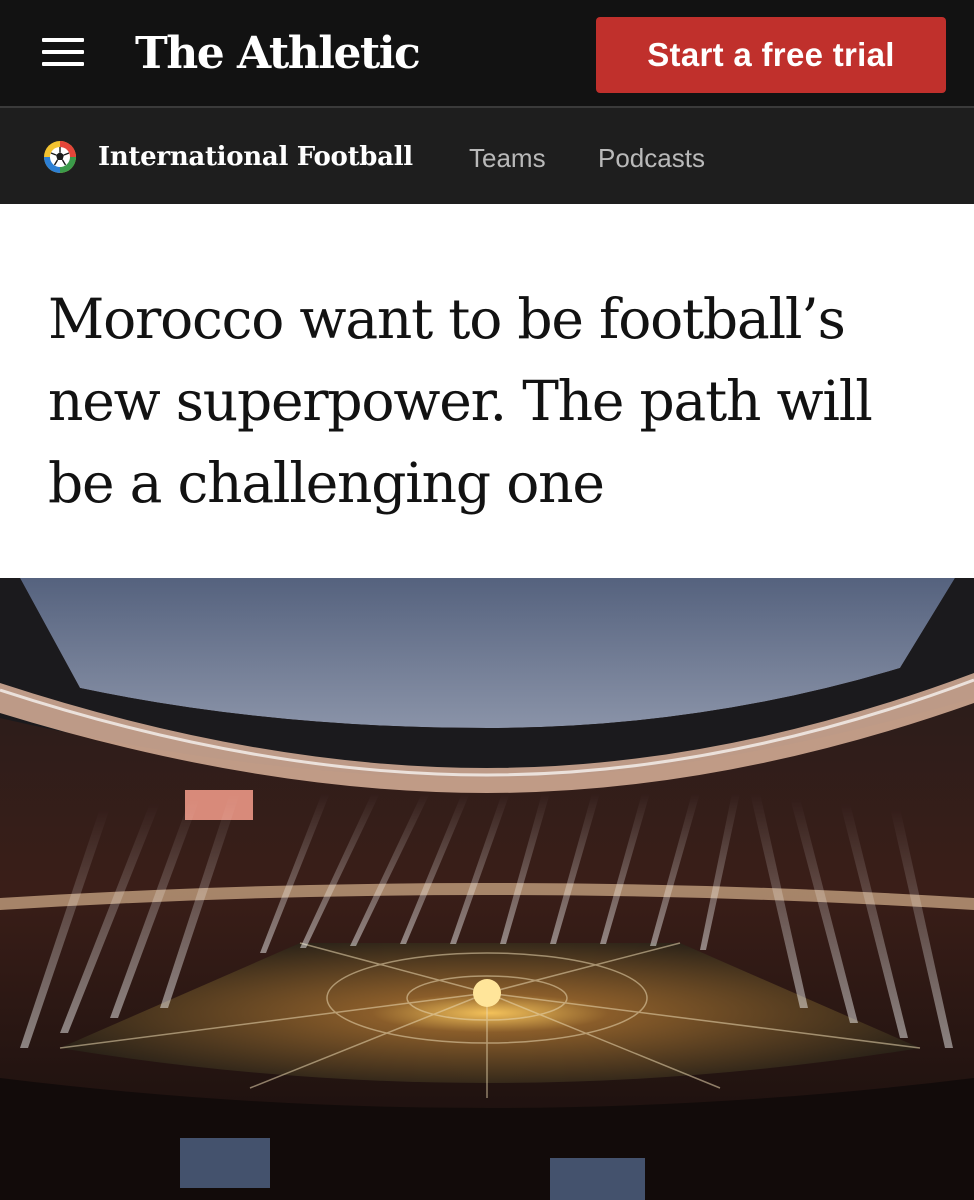 The height and width of the screenshot is (1200, 974). Describe the element at coordinates (60, 157) in the screenshot. I see `football-icon` at that location.